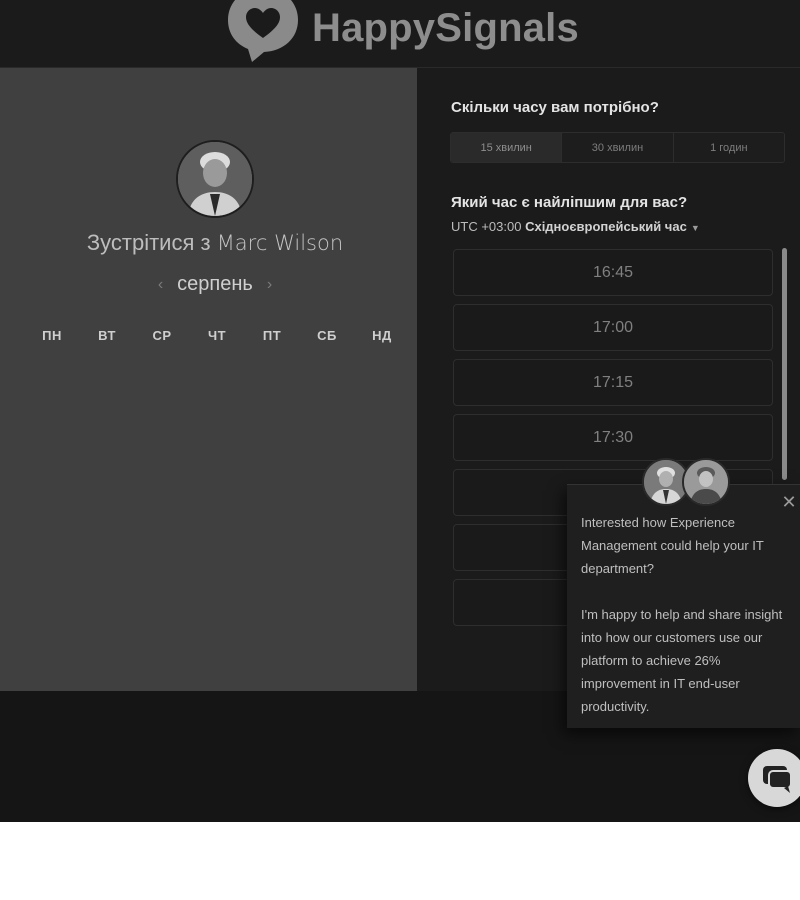 This screenshot has height=900, width=800. I want to click on weekday-label: СР, so click(162, 335).